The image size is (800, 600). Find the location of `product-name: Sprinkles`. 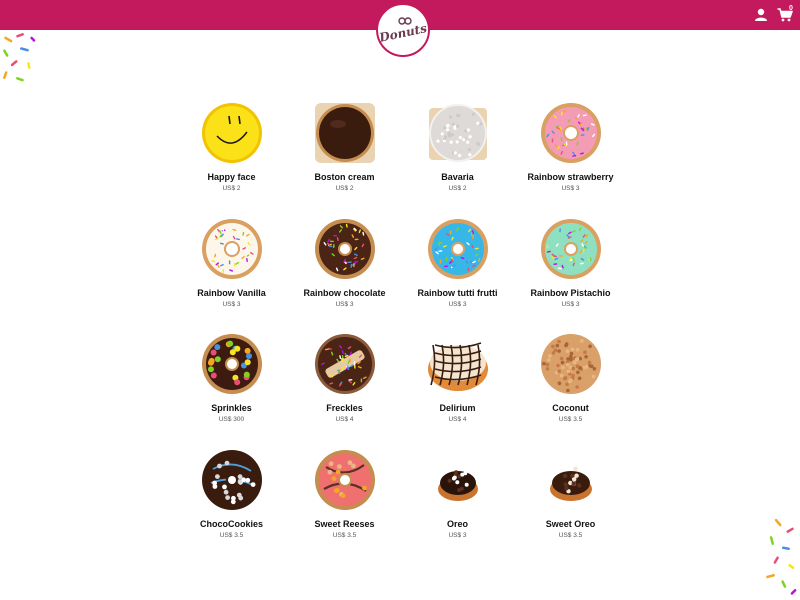

product-name: Sprinkles is located at coordinates (231, 408).